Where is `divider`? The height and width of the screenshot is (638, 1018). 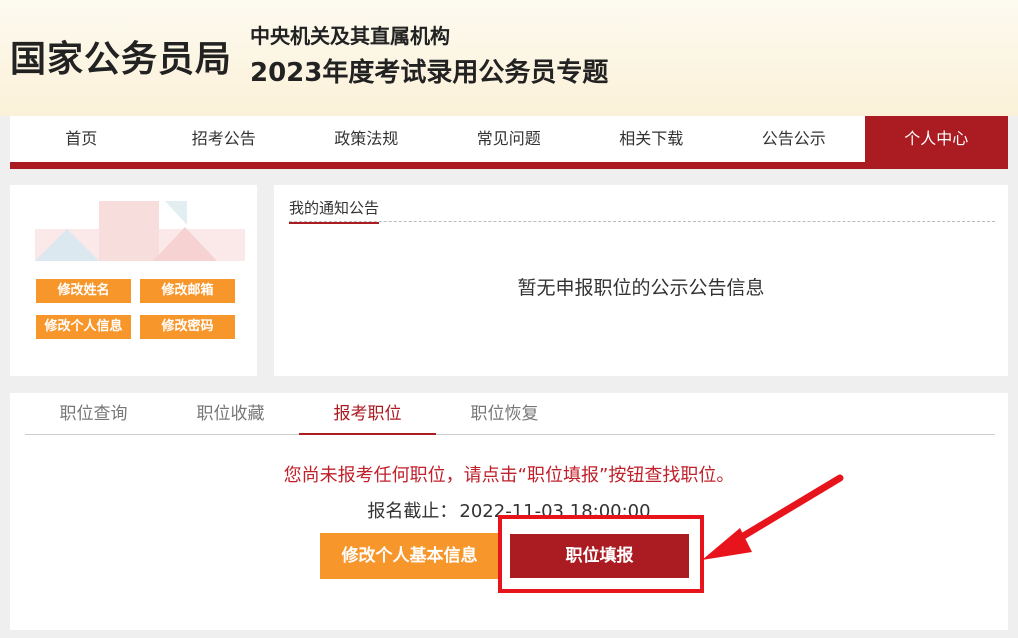
divider is located at coordinates (642, 221).